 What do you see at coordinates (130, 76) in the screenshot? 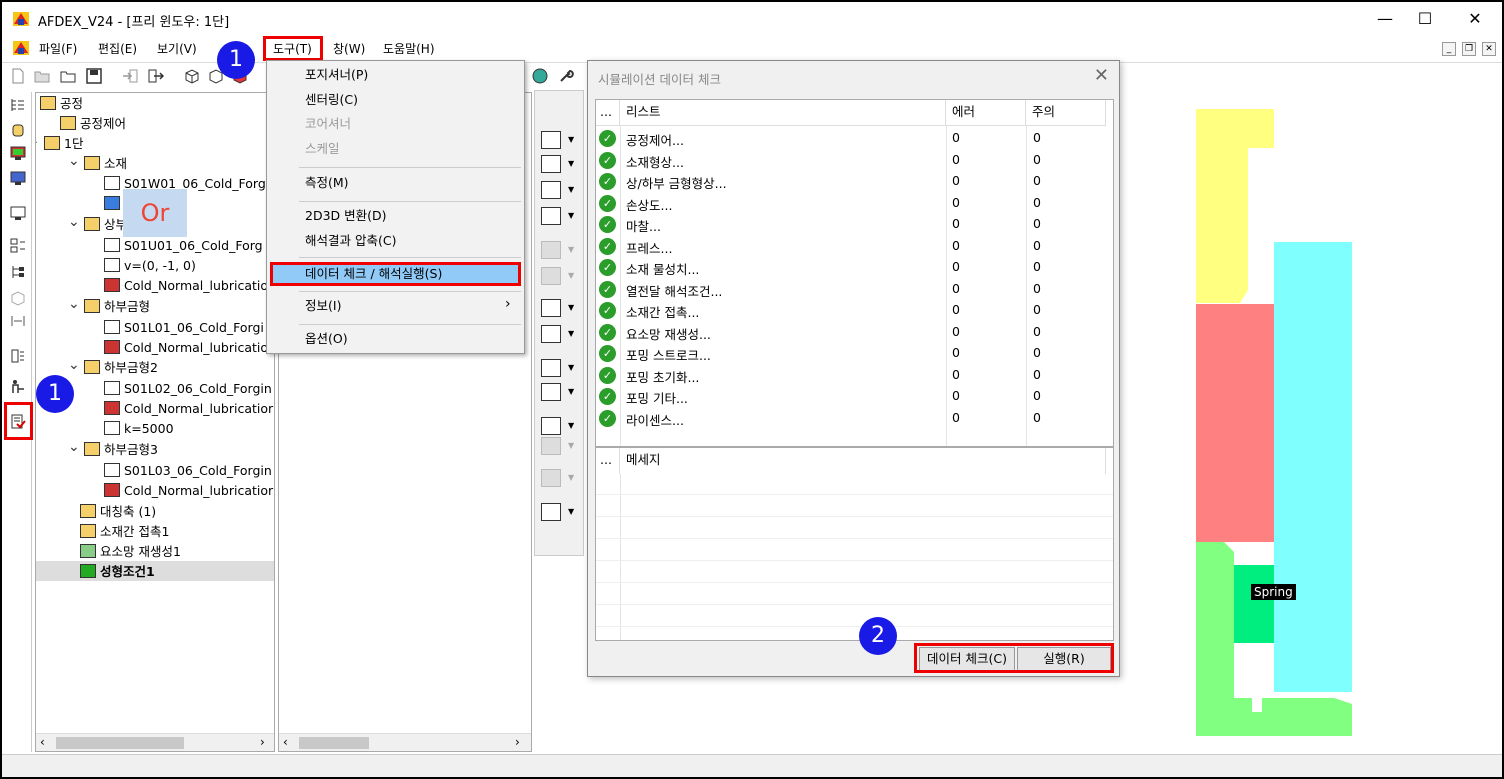
I see `import-icon` at bounding box center [130, 76].